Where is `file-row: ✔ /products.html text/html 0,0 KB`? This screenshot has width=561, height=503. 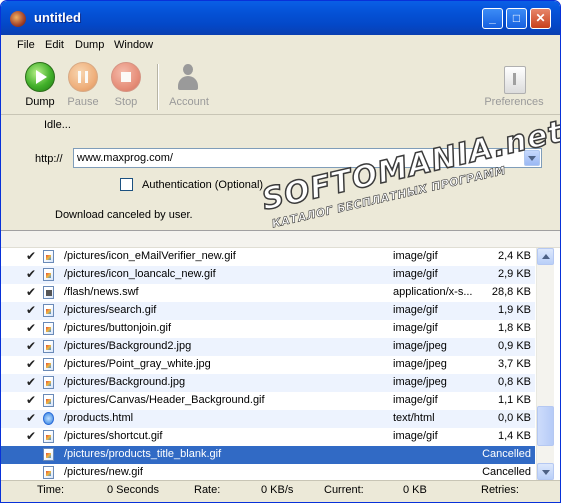
file-row: ✔ /products.html text/html 0,0 KB is located at coordinates (268, 419).